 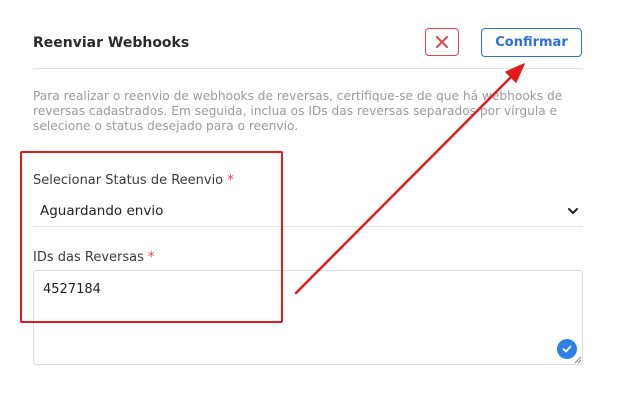 What do you see at coordinates (308, 68) in the screenshot?
I see `header-divider` at bounding box center [308, 68].